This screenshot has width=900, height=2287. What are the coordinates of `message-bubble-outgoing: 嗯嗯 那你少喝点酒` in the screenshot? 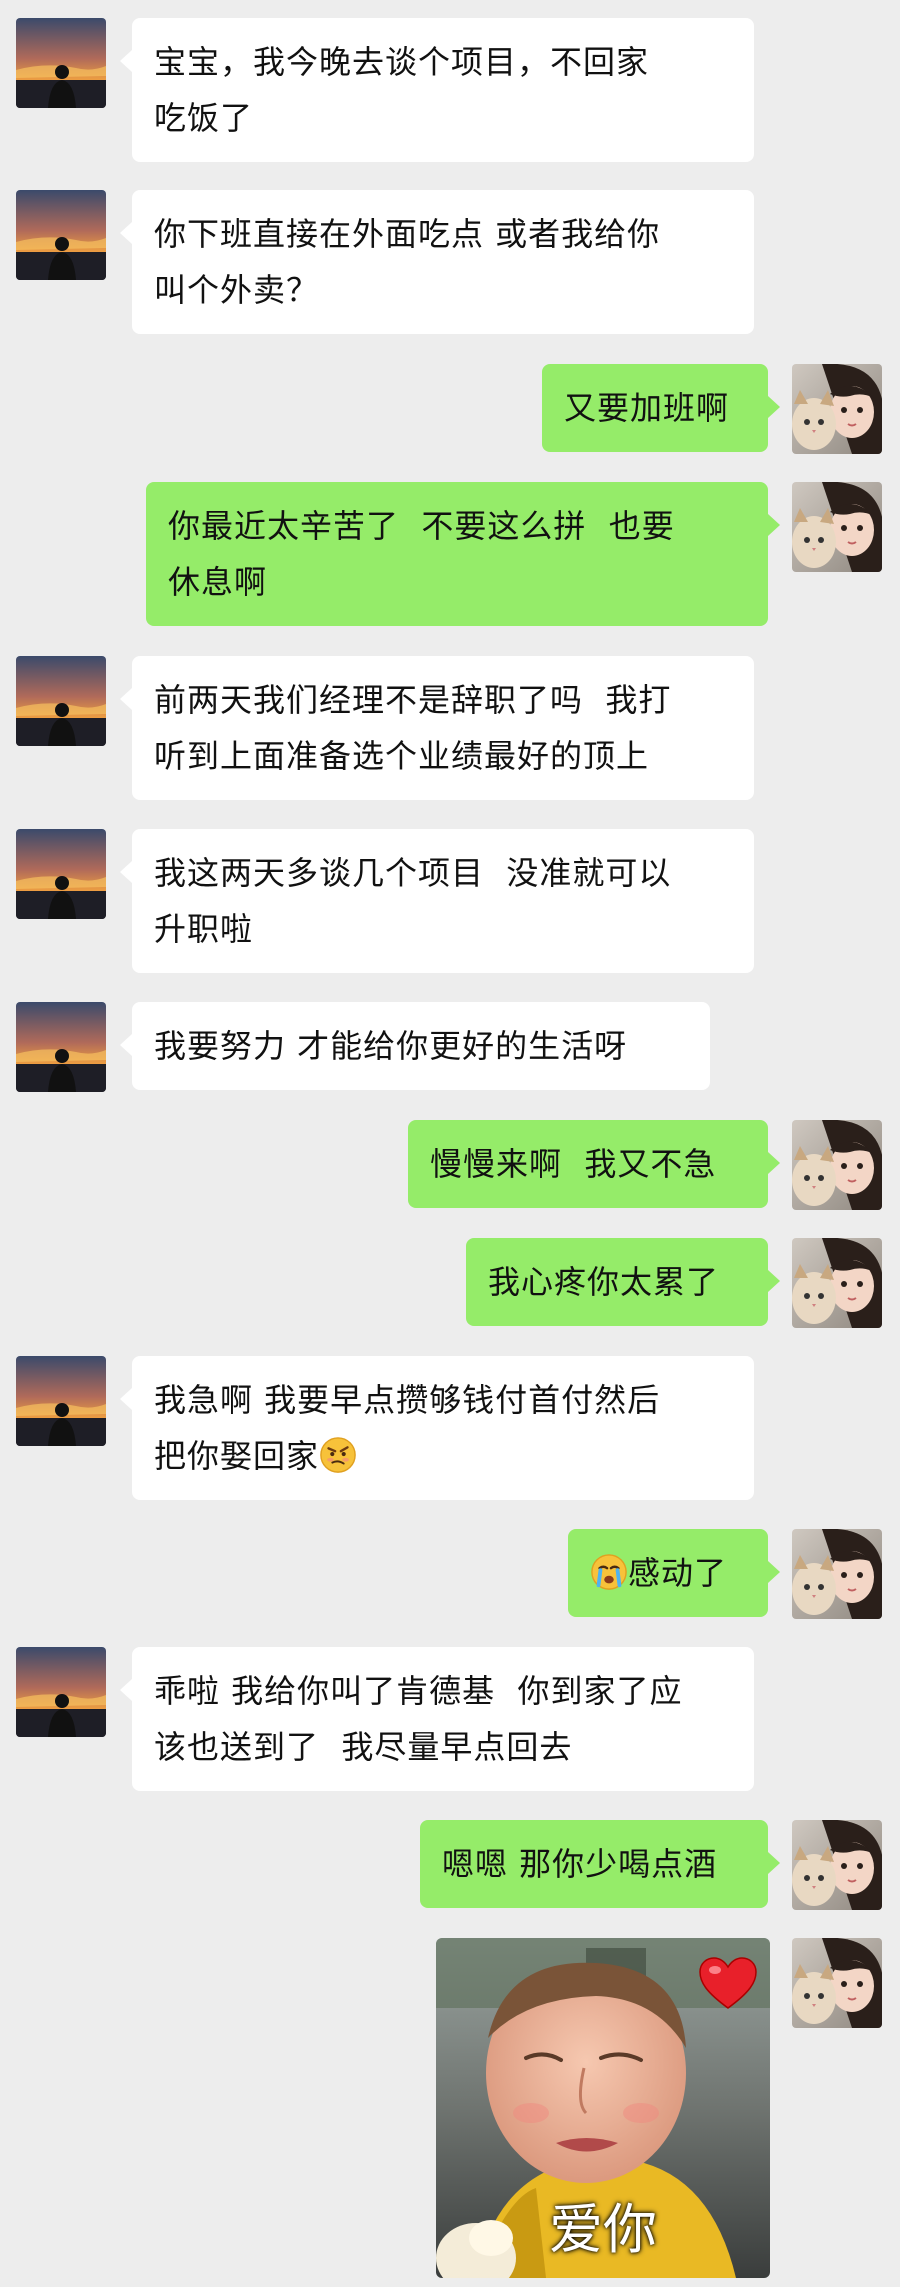 It's located at (600, 1864).